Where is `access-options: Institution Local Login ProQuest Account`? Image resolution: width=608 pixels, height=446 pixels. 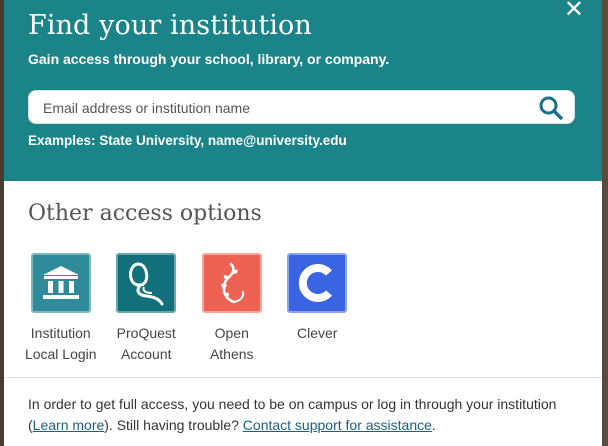 access-options: Institution Local Login ProQuest Account is located at coordinates (189, 309).